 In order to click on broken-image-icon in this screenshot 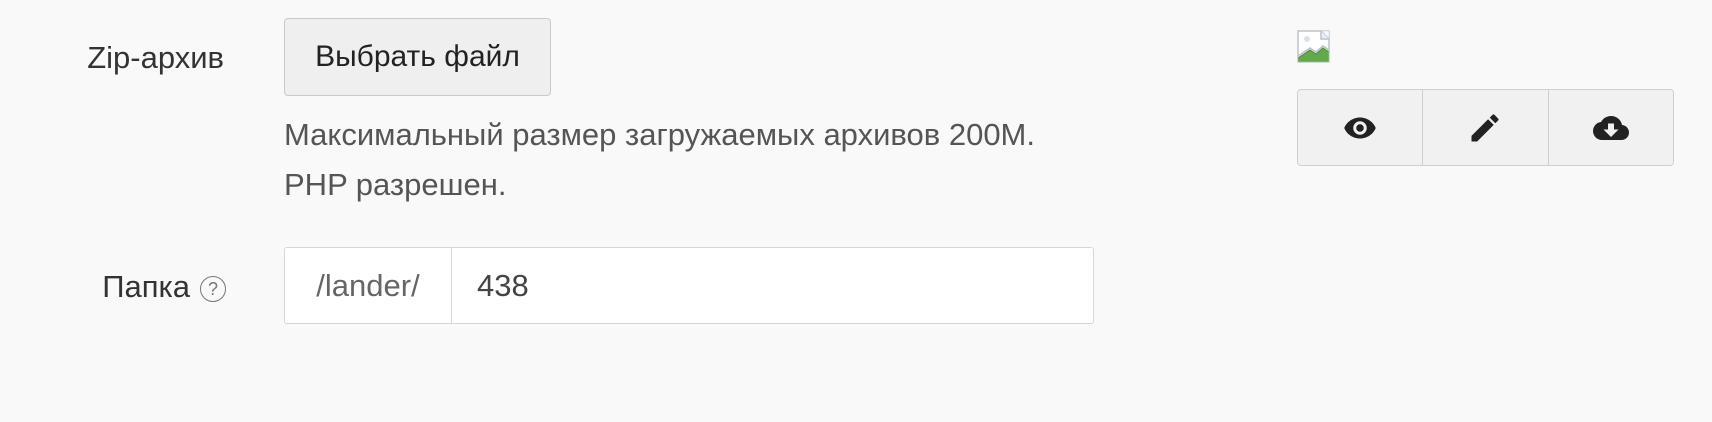, I will do `click(1313, 46)`.